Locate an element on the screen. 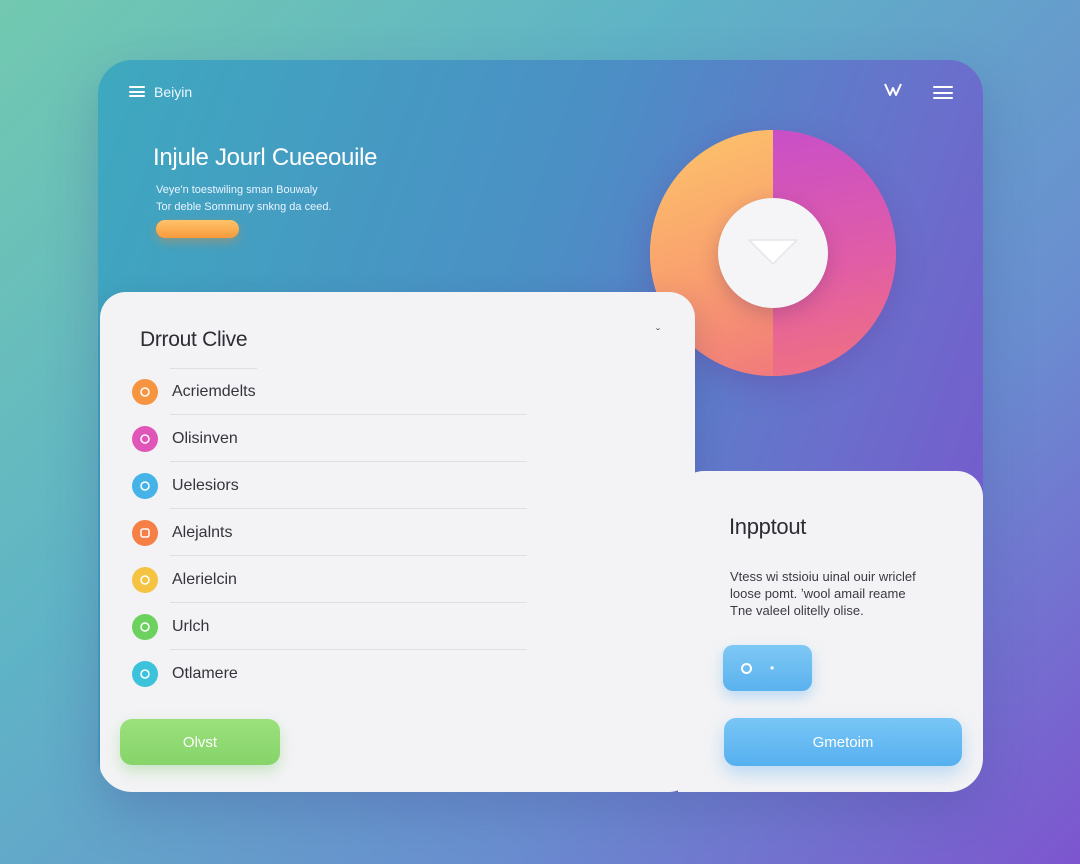 Image resolution: width=1080 pixels, height=864 pixels. square-icon is located at coordinates (145, 532).